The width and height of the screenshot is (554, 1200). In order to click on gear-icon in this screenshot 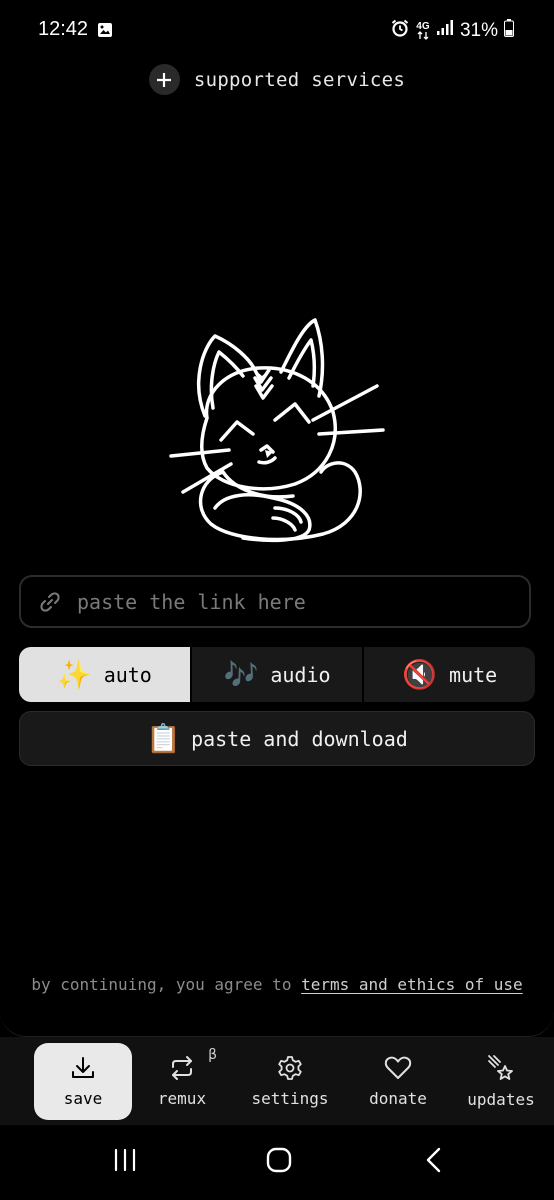, I will do `click(290, 1068)`.